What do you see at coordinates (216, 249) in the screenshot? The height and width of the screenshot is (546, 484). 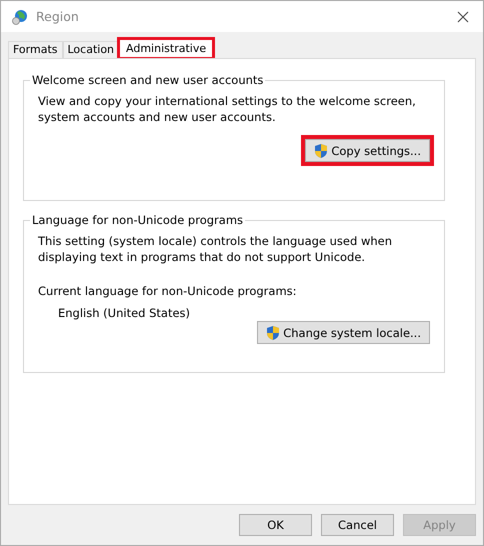 I see `description-text: This setting (system locale) controls the language used when displaying text in programs that do not support Unicode.` at bounding box center [216, 249].